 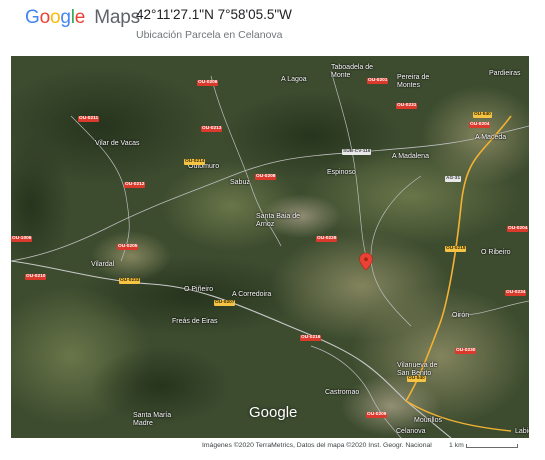 I want to click on road-label: OU-0234, so click(x=516, y=293).